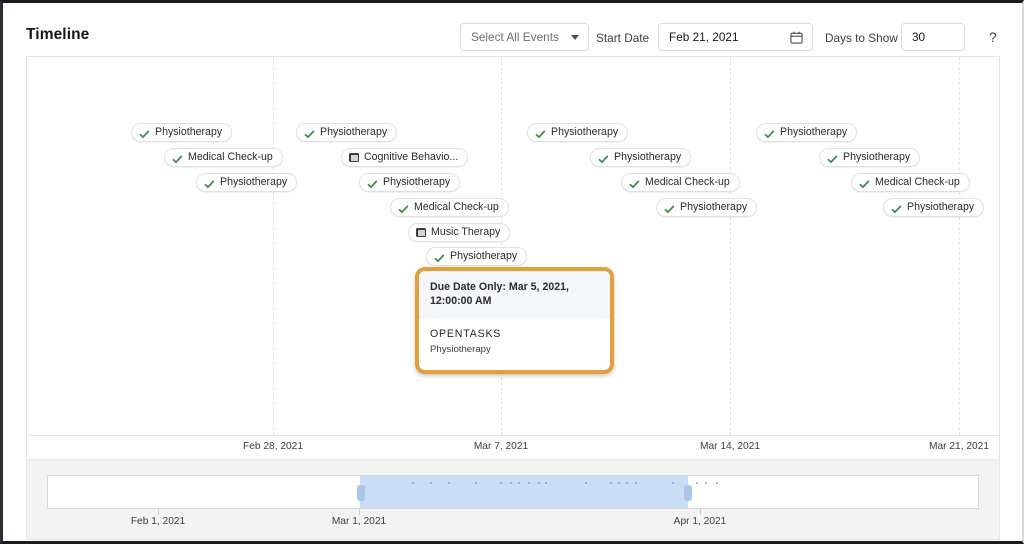 The width and height of the screenshot is (1024, 544). Describe the element at coordinates (993, 37) in the screenshot. I see `help-icon: ?` at that location.